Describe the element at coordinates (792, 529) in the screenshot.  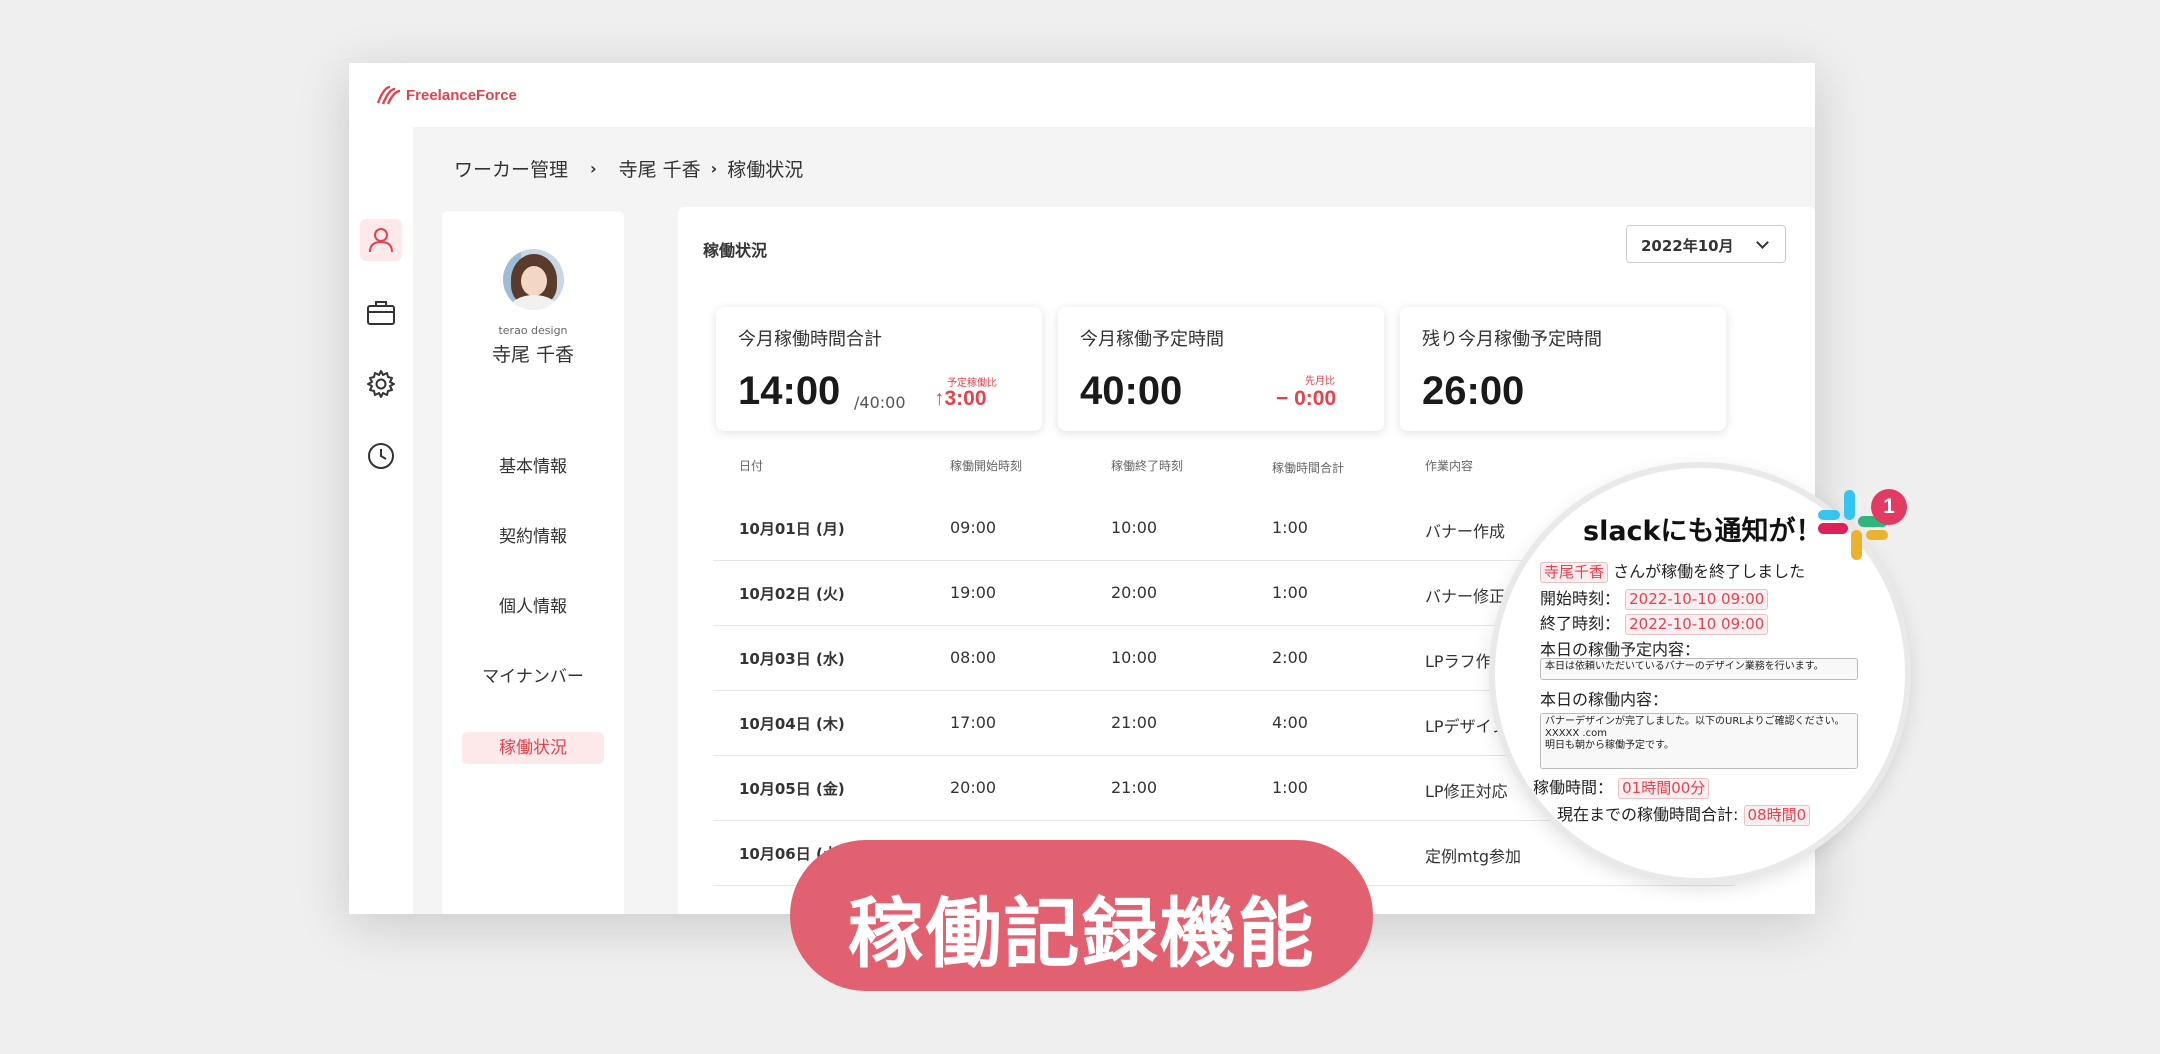
I see `row-date: 10月01日 (月)` at that location.